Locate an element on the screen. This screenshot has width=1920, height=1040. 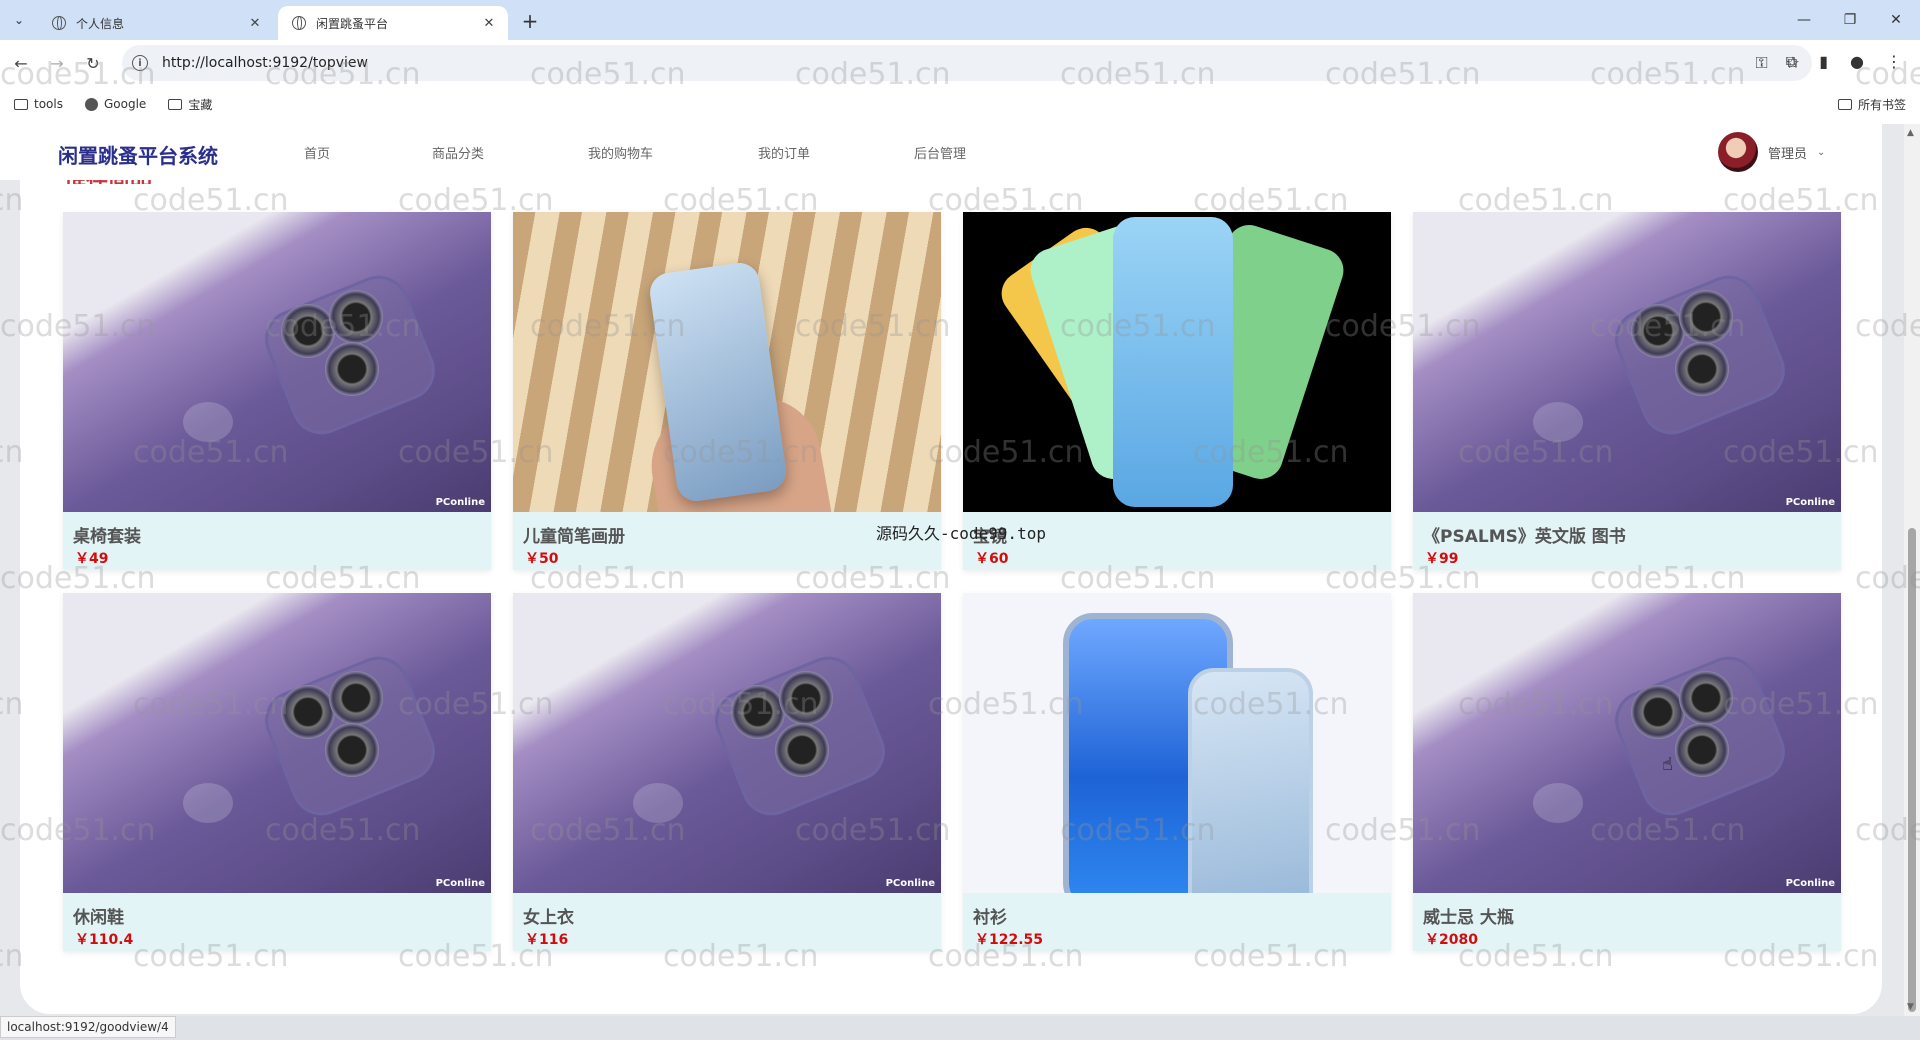
bookmark-tools: tools is located at coordinates (38, 104).